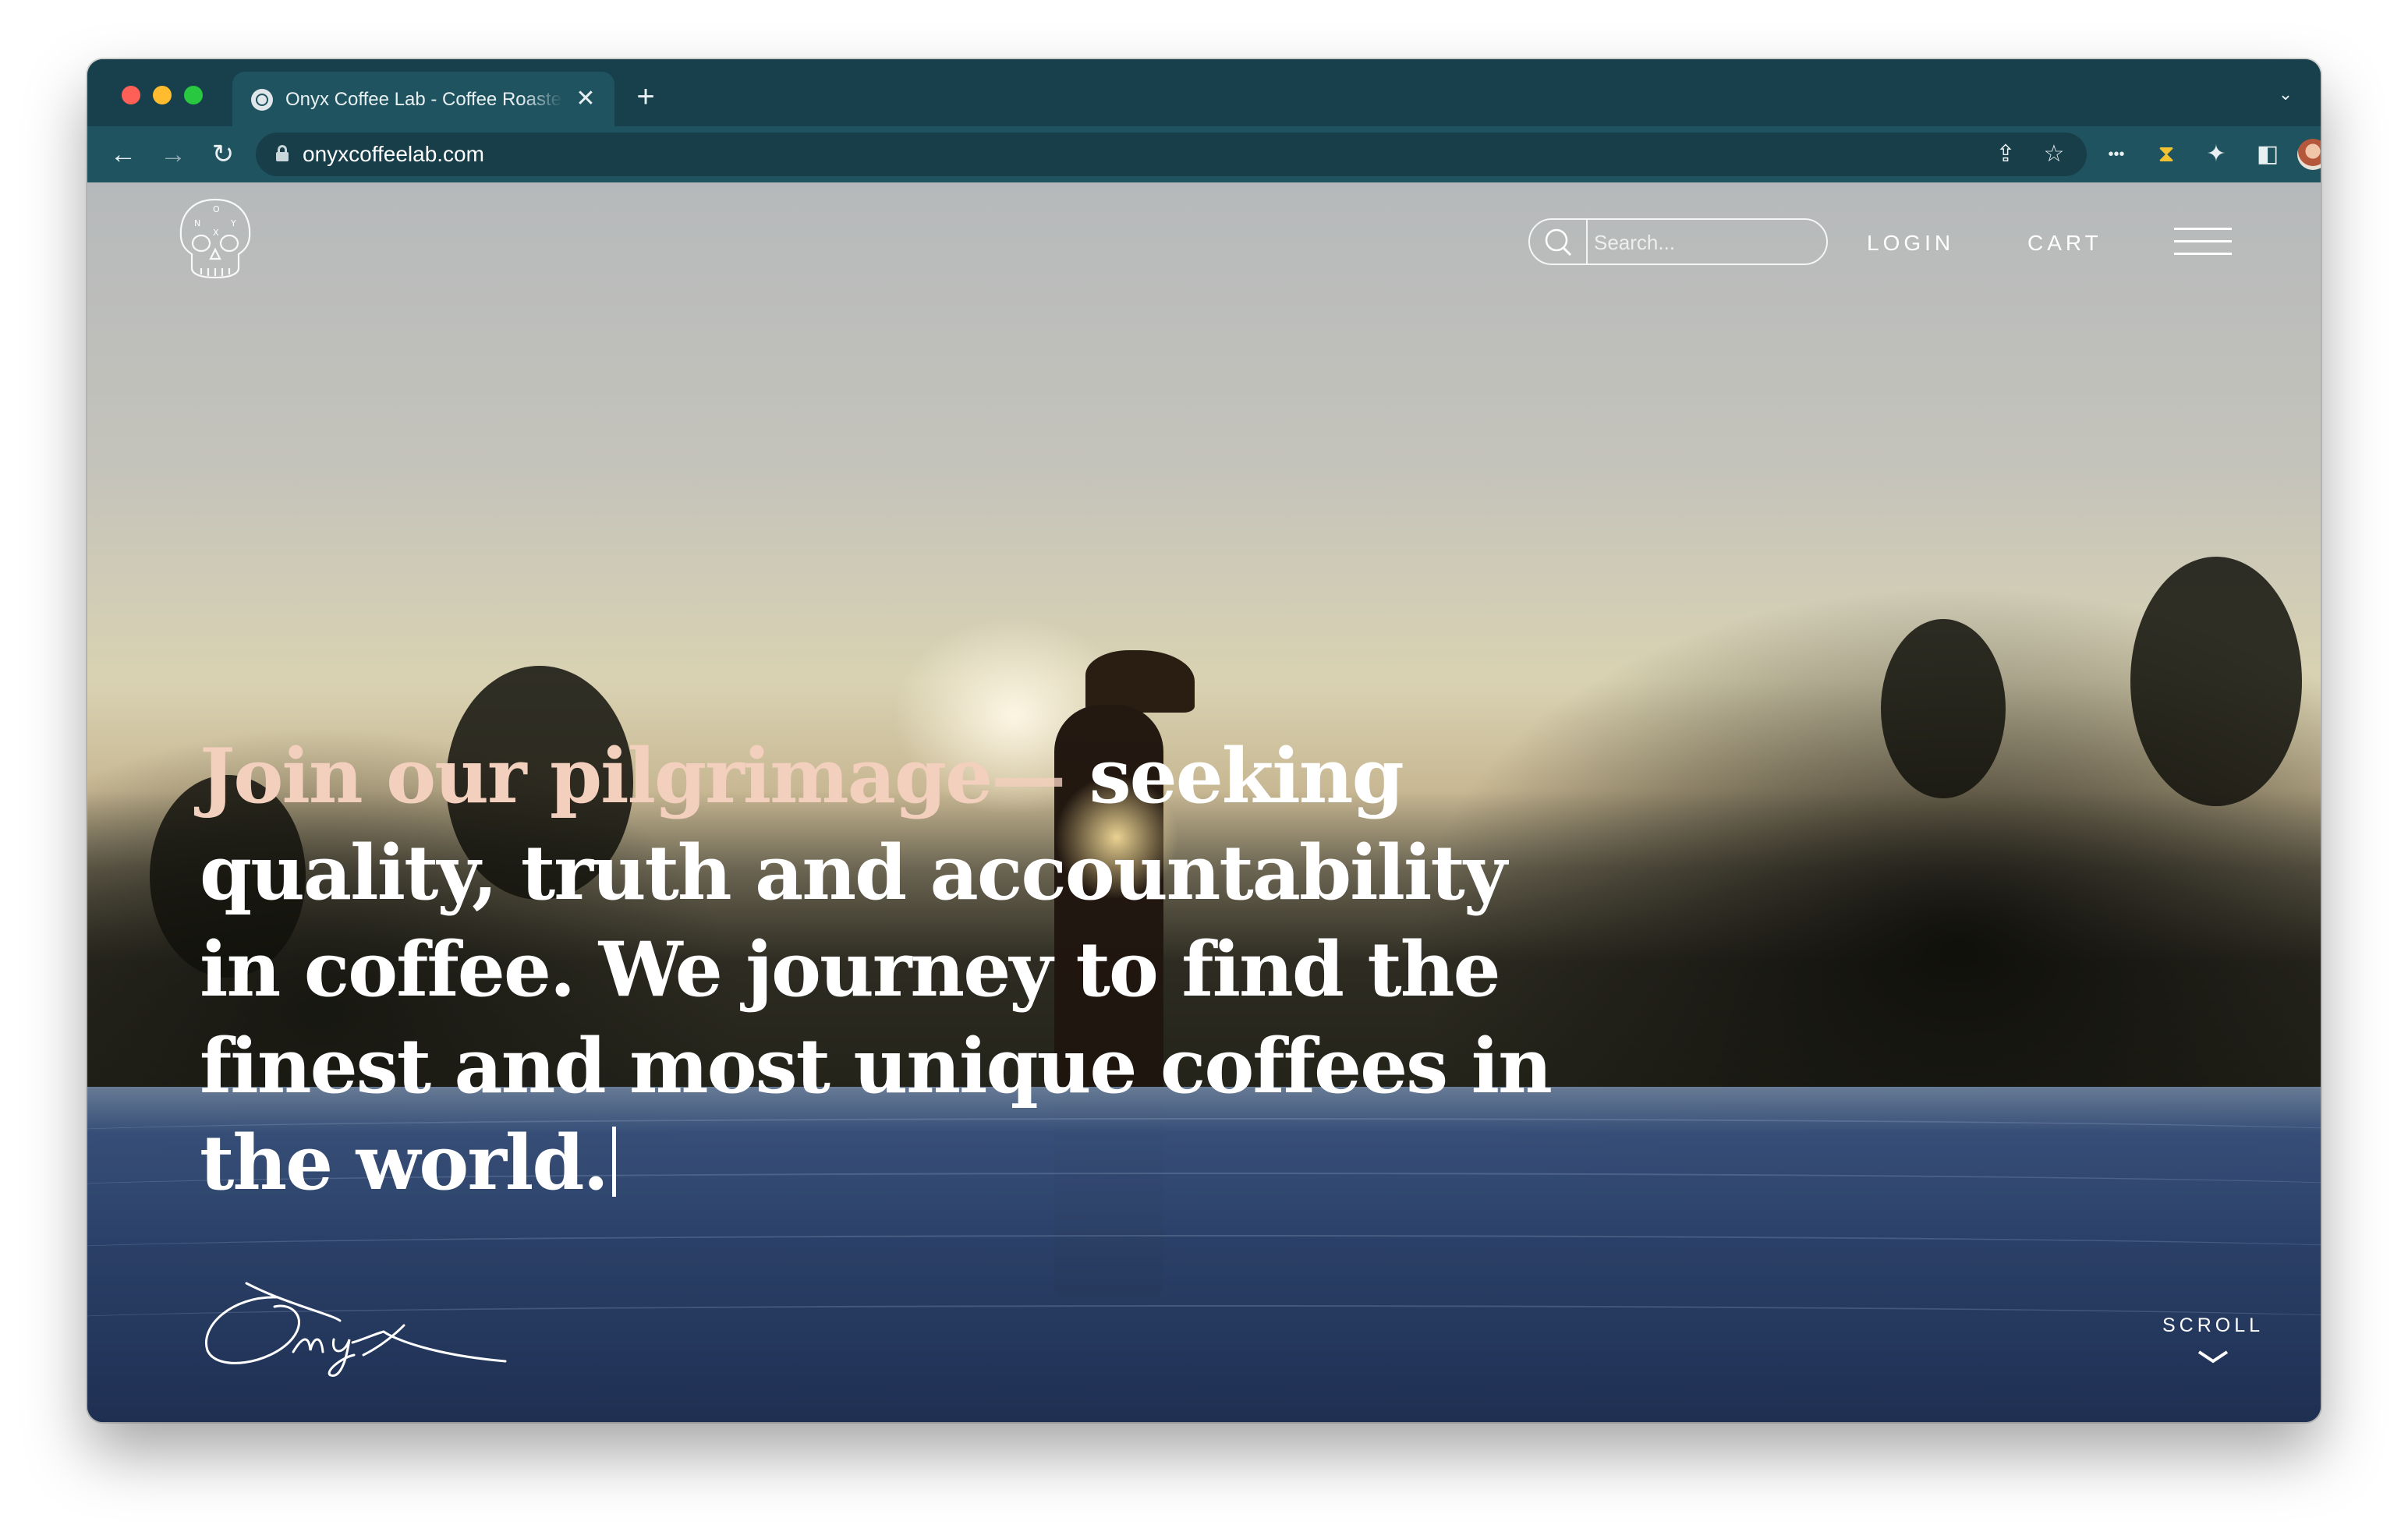  I want to click on puzzle-icon: ✦, so click(2216, 154).